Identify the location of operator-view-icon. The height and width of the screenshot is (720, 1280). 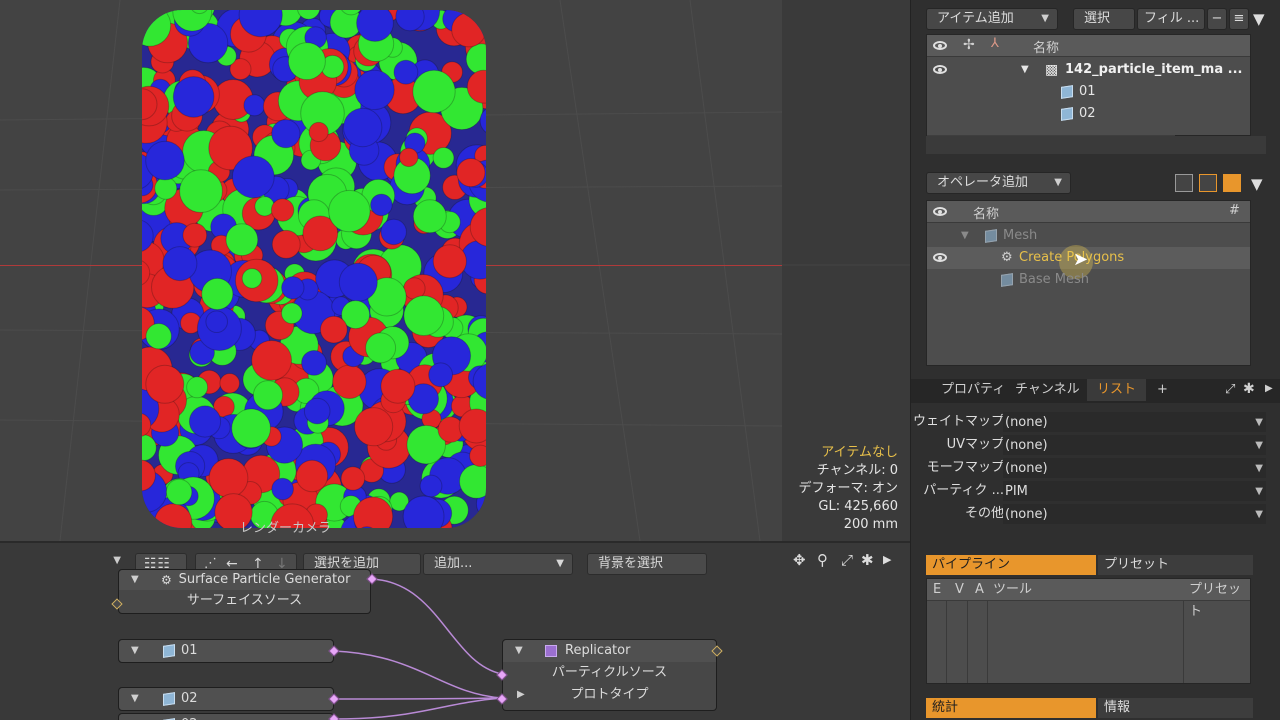
(1184, 183).